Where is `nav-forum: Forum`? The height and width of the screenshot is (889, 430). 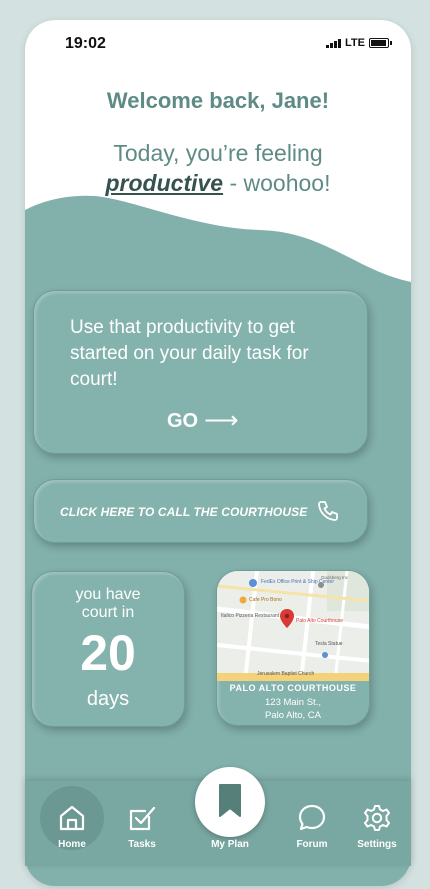
nav-forum: Forum is located at coordinates (312, 823).